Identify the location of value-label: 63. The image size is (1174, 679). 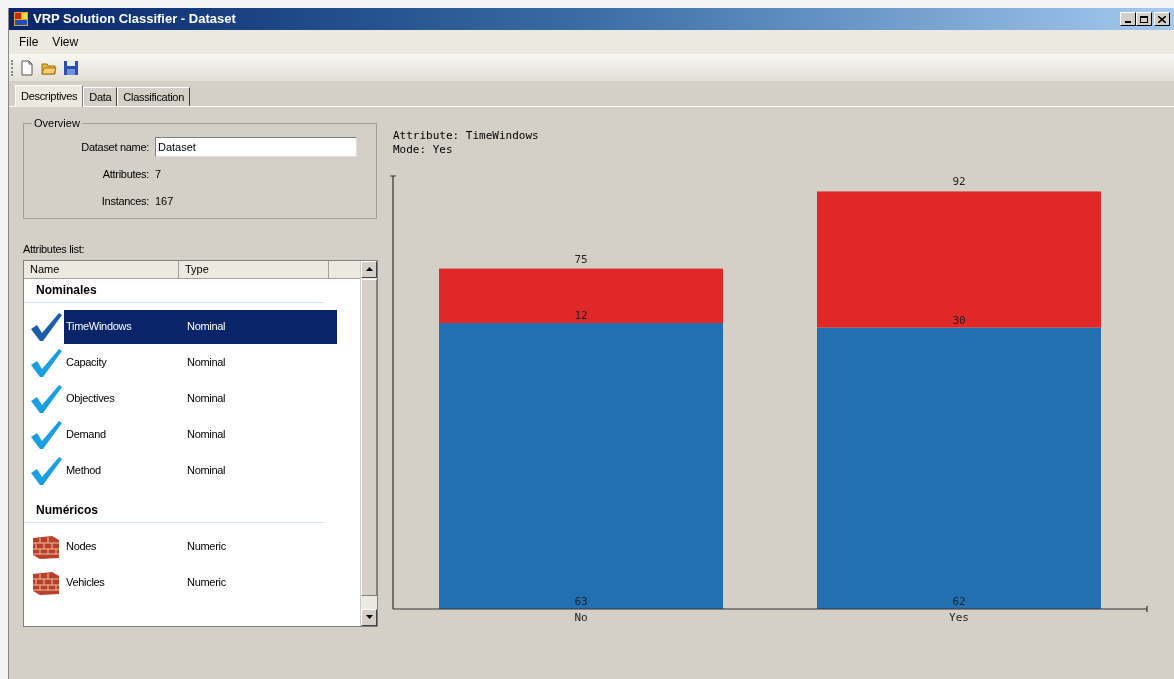
(581, 601).